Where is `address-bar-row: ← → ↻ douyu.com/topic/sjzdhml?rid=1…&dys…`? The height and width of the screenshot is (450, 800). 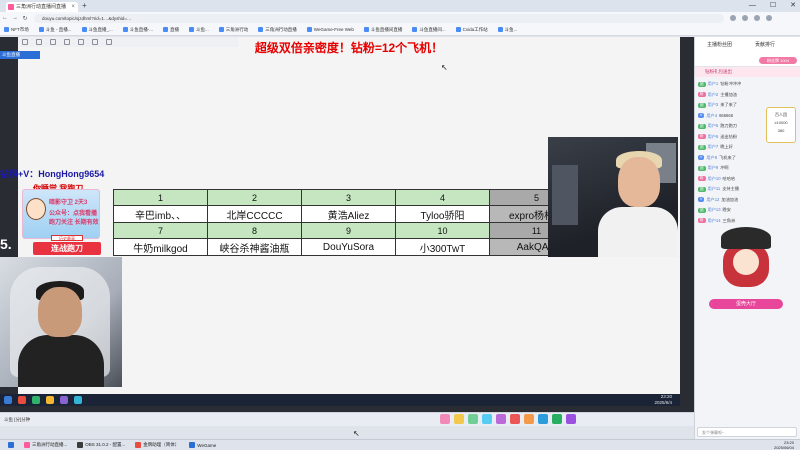 address-bar-row: ← → ↻ douyu.com/topic/sjzdhml?rid=1…&dys… is located at coordinates (400, 18).